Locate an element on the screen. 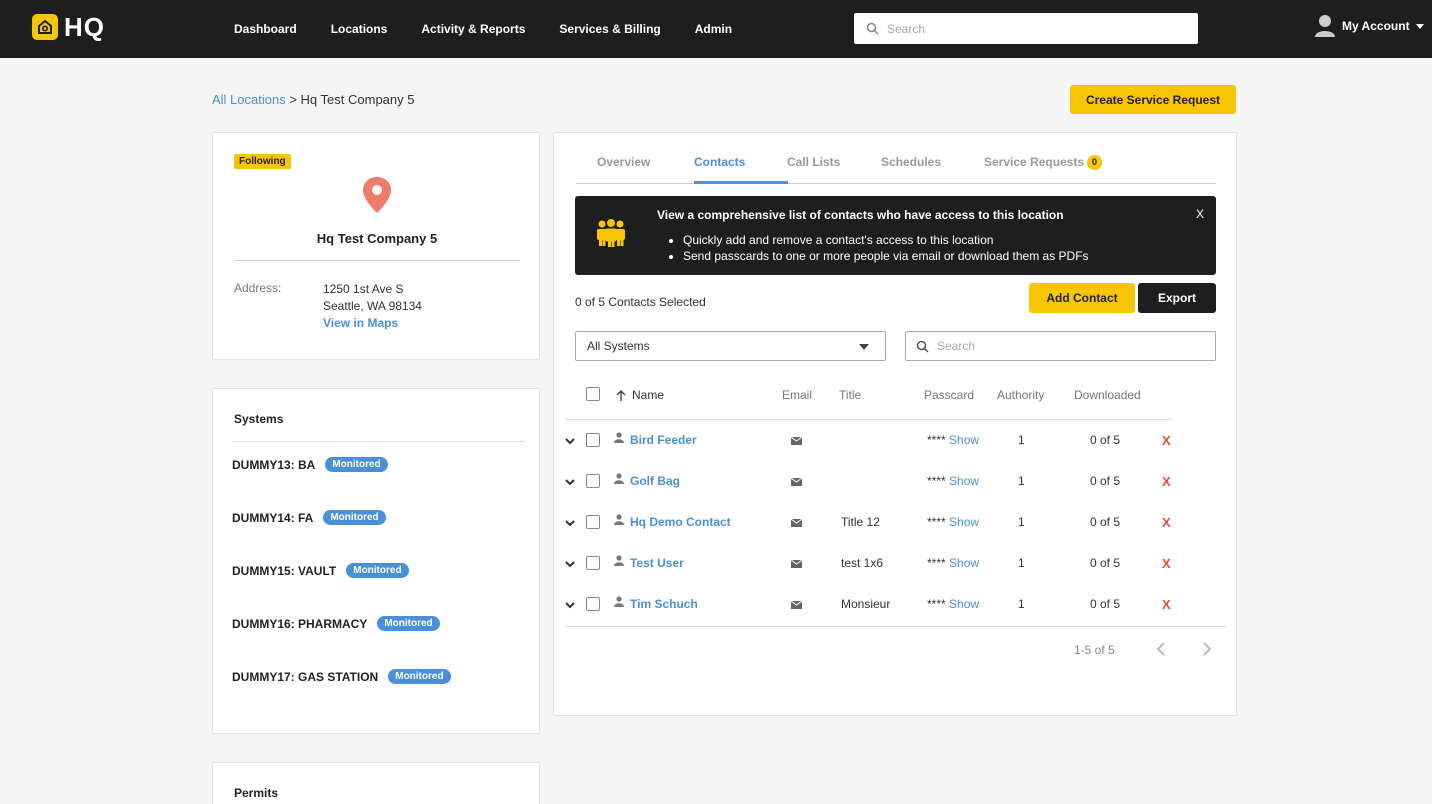 The height and width of the screenshot is (804, 1432). systems-title: Systems is located at coordinates (259, 419).